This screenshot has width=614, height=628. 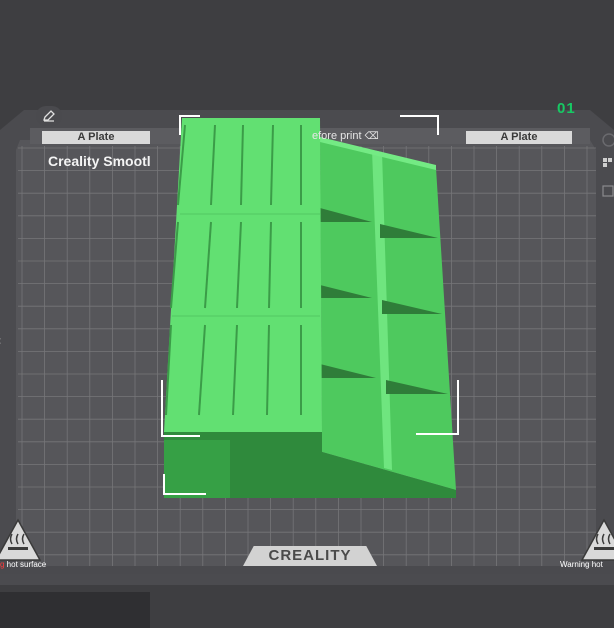 What do you see at coordinates (75, 610) in the screenshot?
I see `status-panel` at bounding box center [75, 610].